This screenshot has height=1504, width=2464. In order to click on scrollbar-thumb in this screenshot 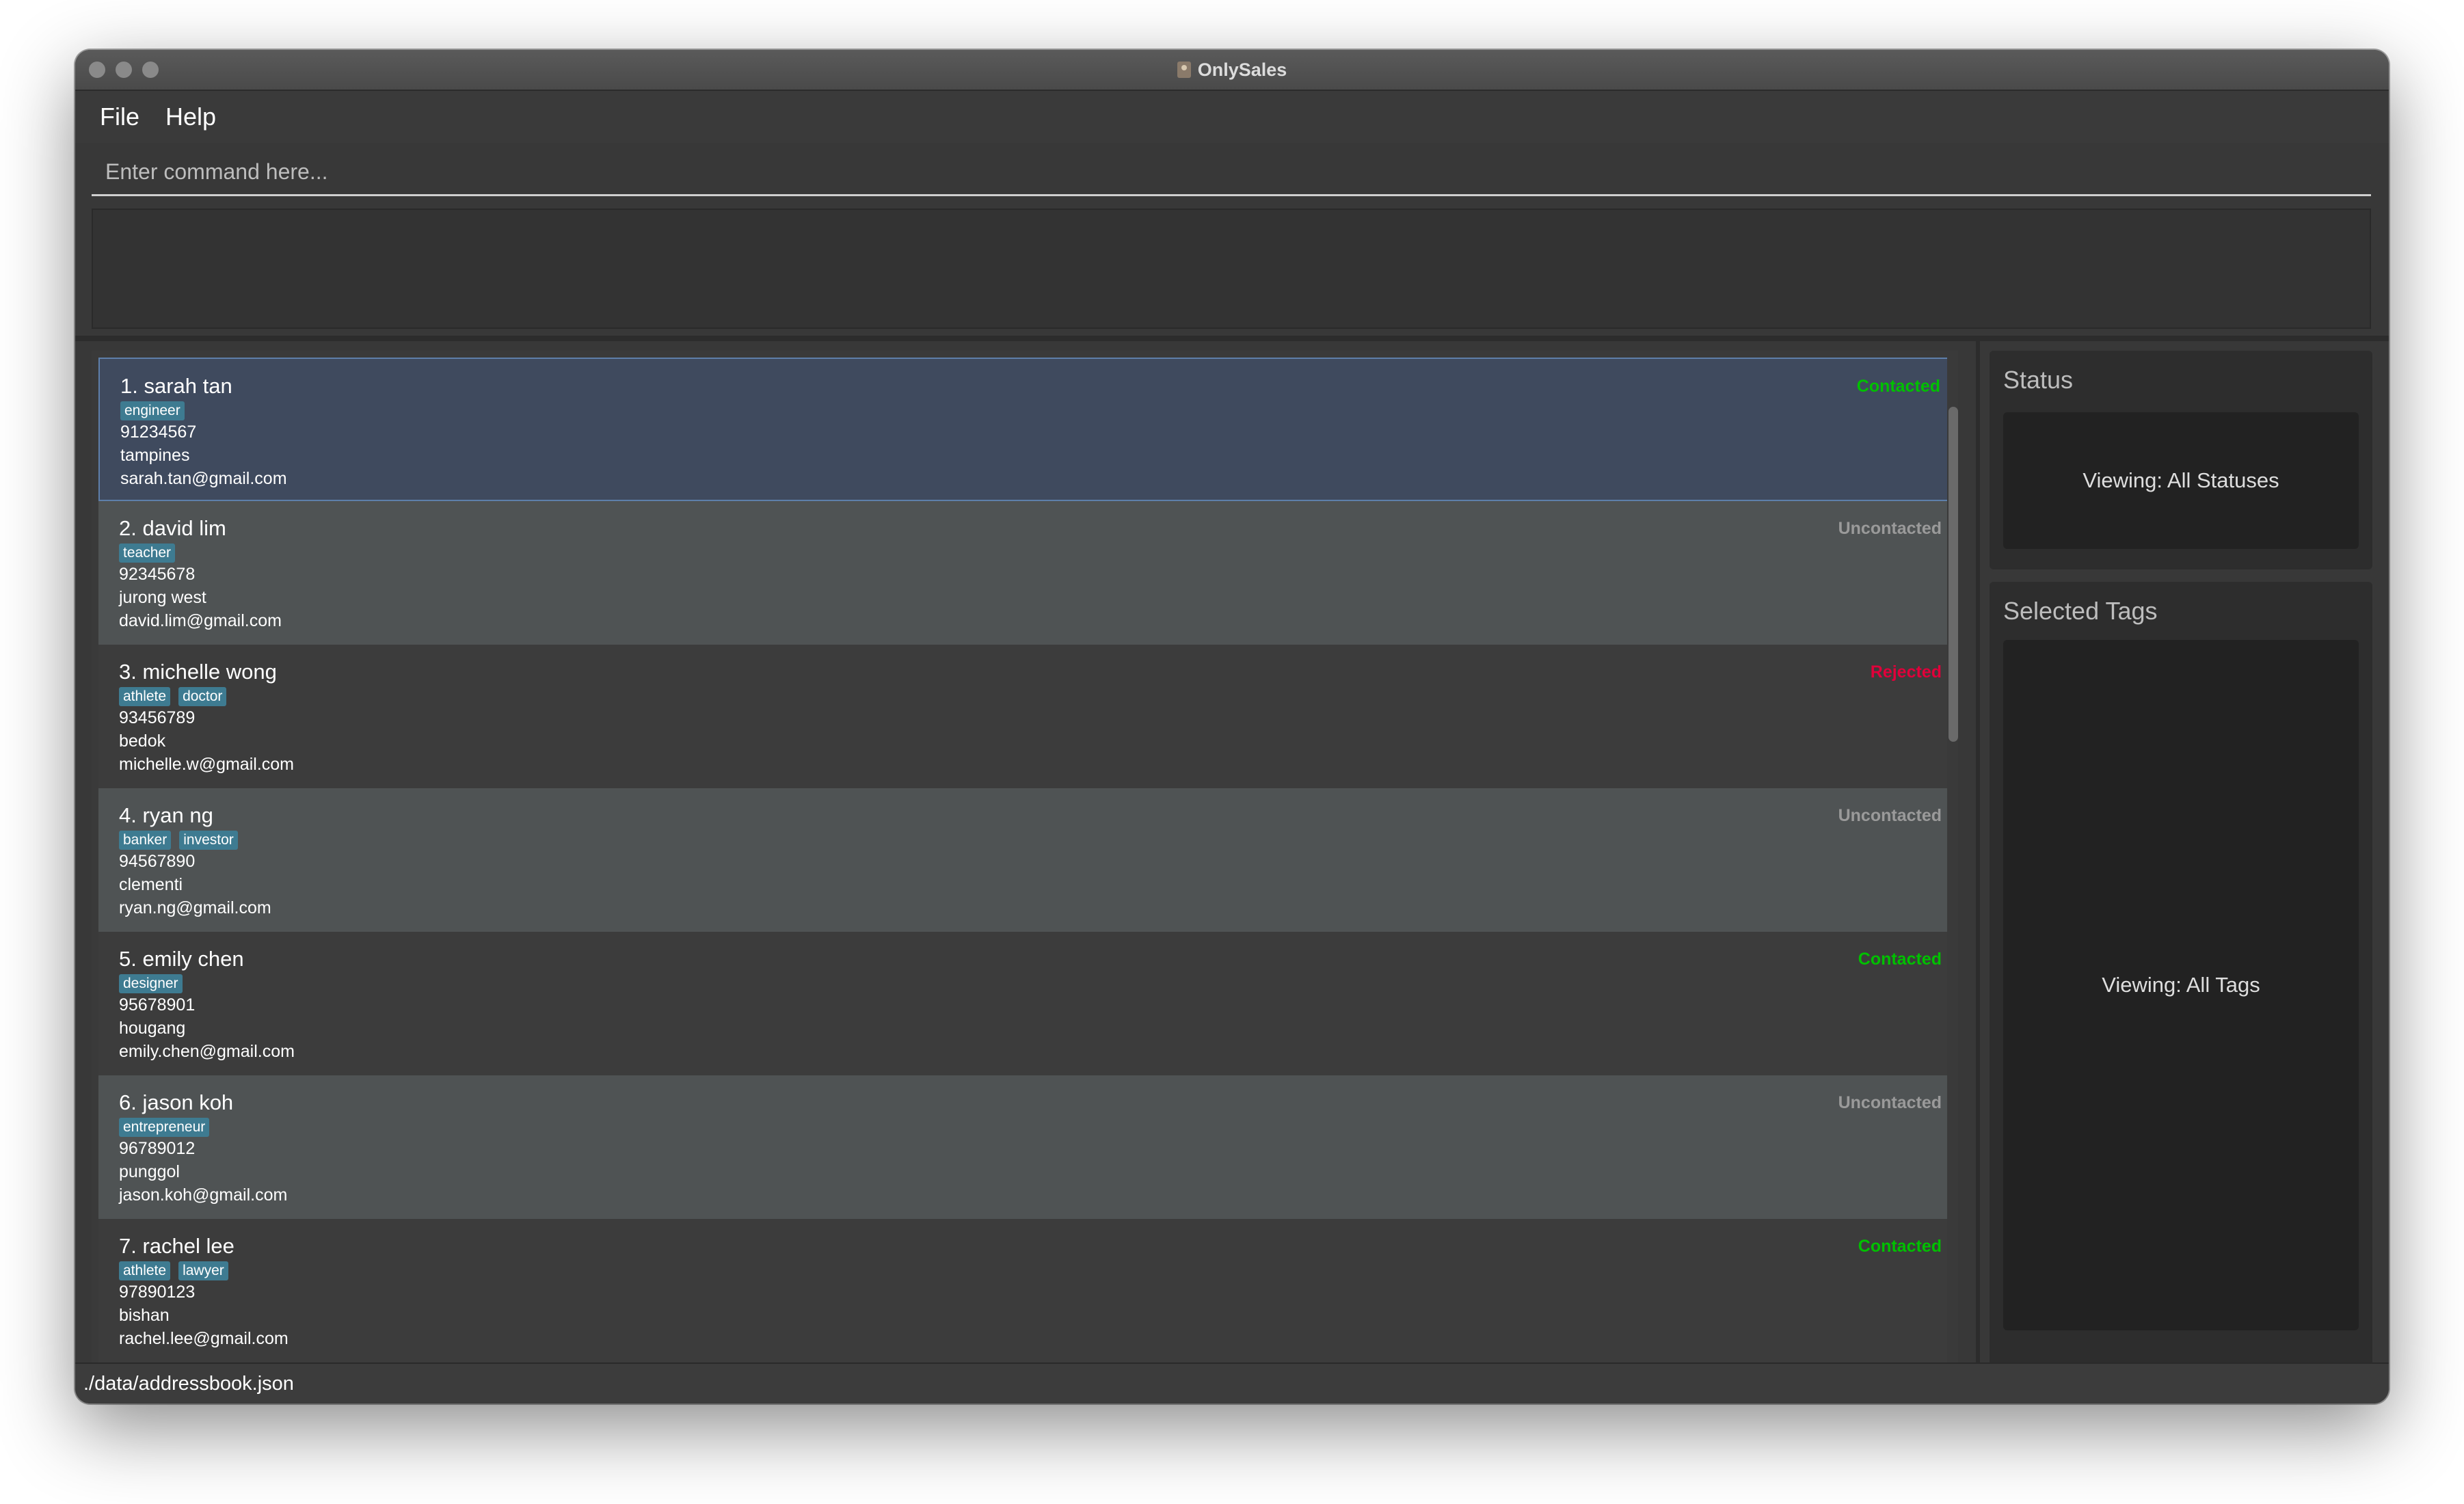, I will do `click(1953, 574)`.